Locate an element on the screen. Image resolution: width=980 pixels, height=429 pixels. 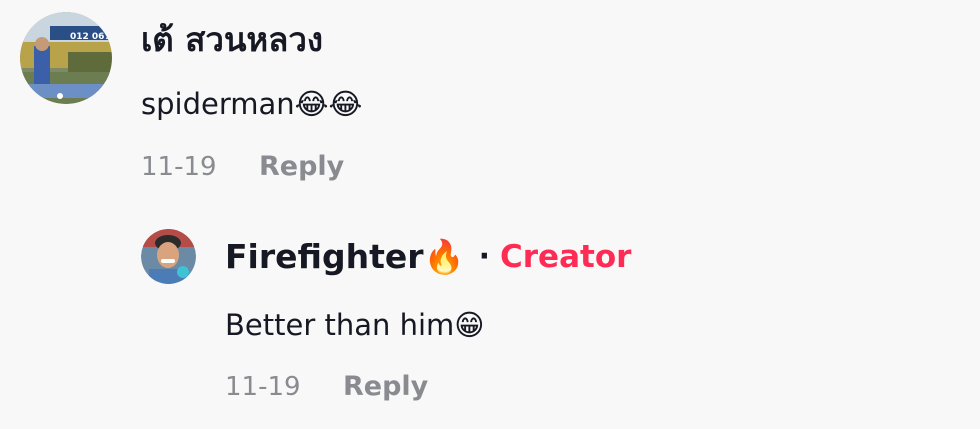
comment-username: เต้ สวนหลวง is located at coordinates (232, 40).